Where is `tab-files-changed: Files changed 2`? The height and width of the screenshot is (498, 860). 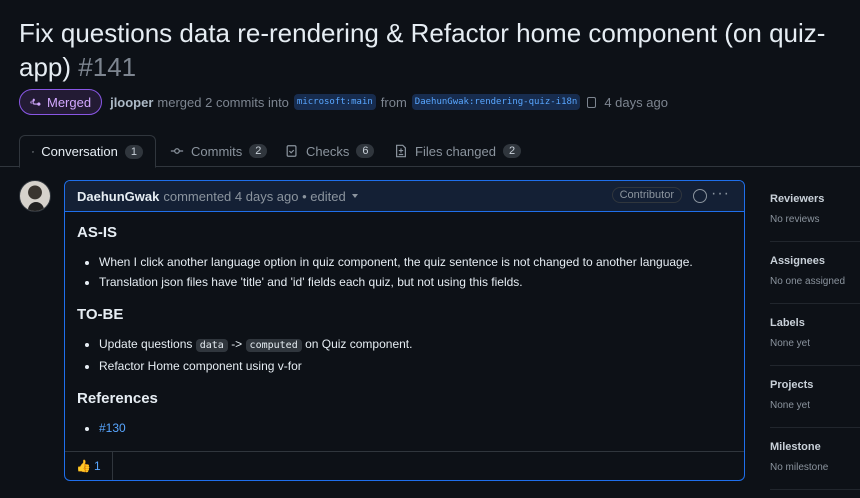 tab-files-changed: Files changed 2 is located at coordinates (457, 151).